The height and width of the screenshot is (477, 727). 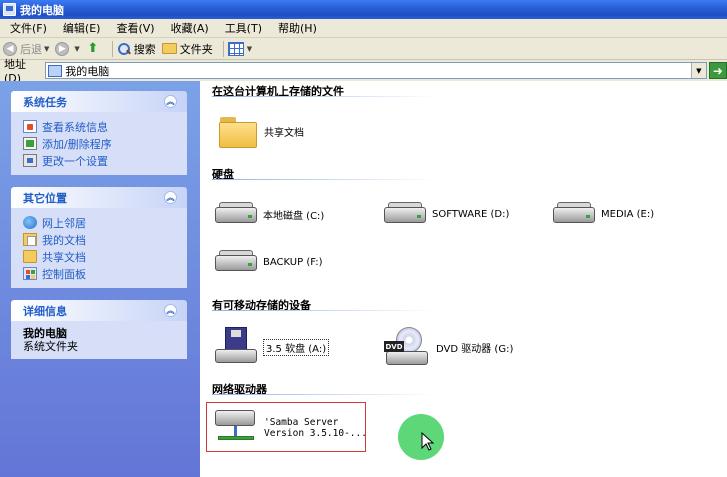 What do you see at coordinates (62, 48) in the screenshot?
I see `forward-arrow-icon: ▶` at bounding box center [62, 48].